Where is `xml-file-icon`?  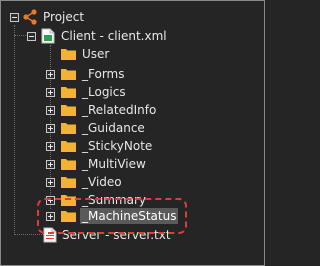 xml-file-icon is located at coordinates (48, 36).